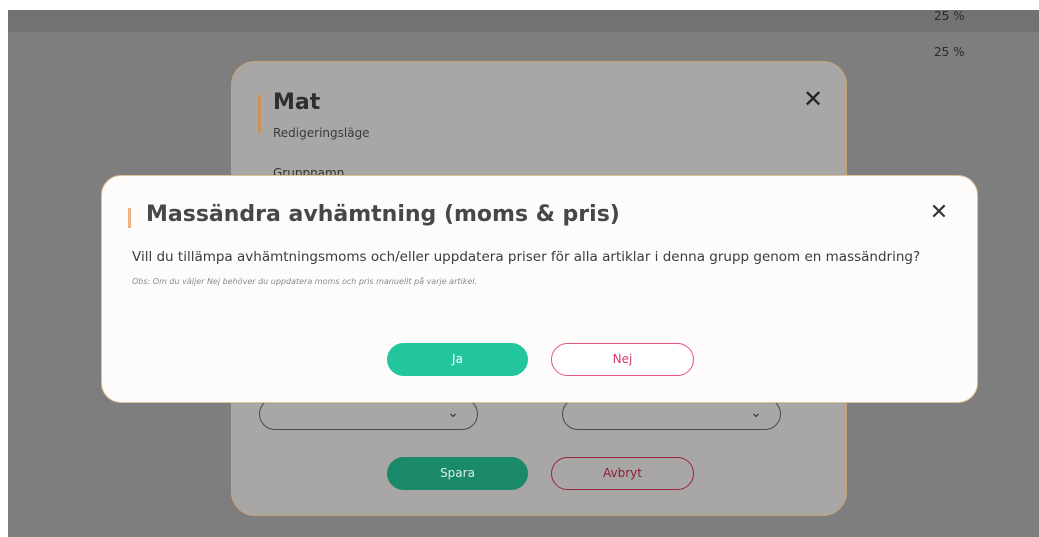 The height and width of the screenshot is (537, 1039). What do you see at coordinates (457, 359) in the screenshot?
I see `yes-button: Ja` at bounding box center [457, 359].